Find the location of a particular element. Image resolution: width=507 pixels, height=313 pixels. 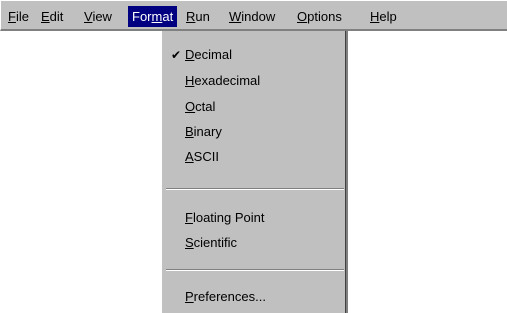

menu-item-floating-point: Floating Point is located at coordinates (254, 218).